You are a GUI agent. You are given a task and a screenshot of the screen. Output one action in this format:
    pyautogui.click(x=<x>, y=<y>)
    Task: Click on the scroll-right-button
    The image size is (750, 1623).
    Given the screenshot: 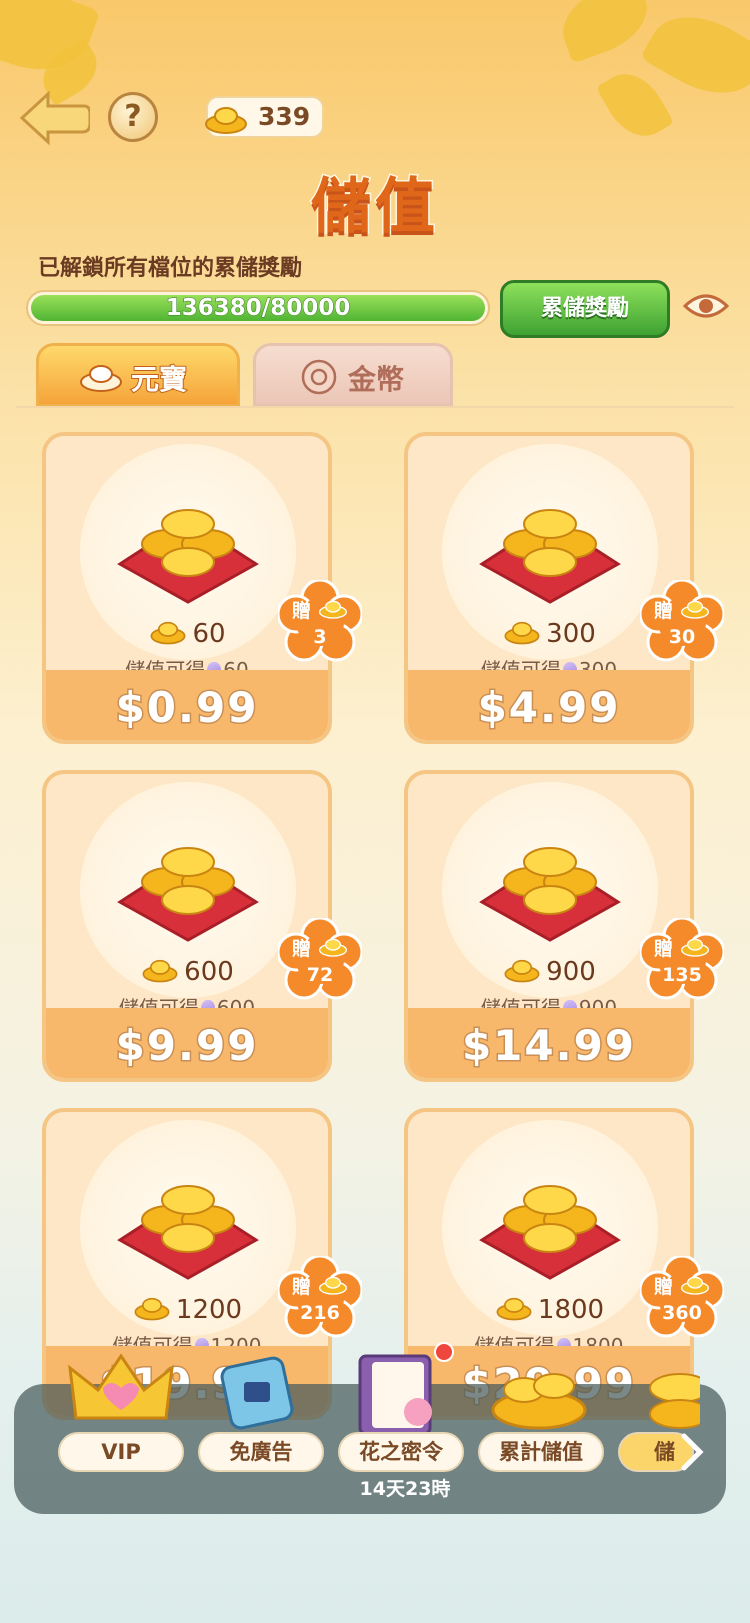 What is the action you would take?
    pyautogui.click(x=692, y=1452)
    